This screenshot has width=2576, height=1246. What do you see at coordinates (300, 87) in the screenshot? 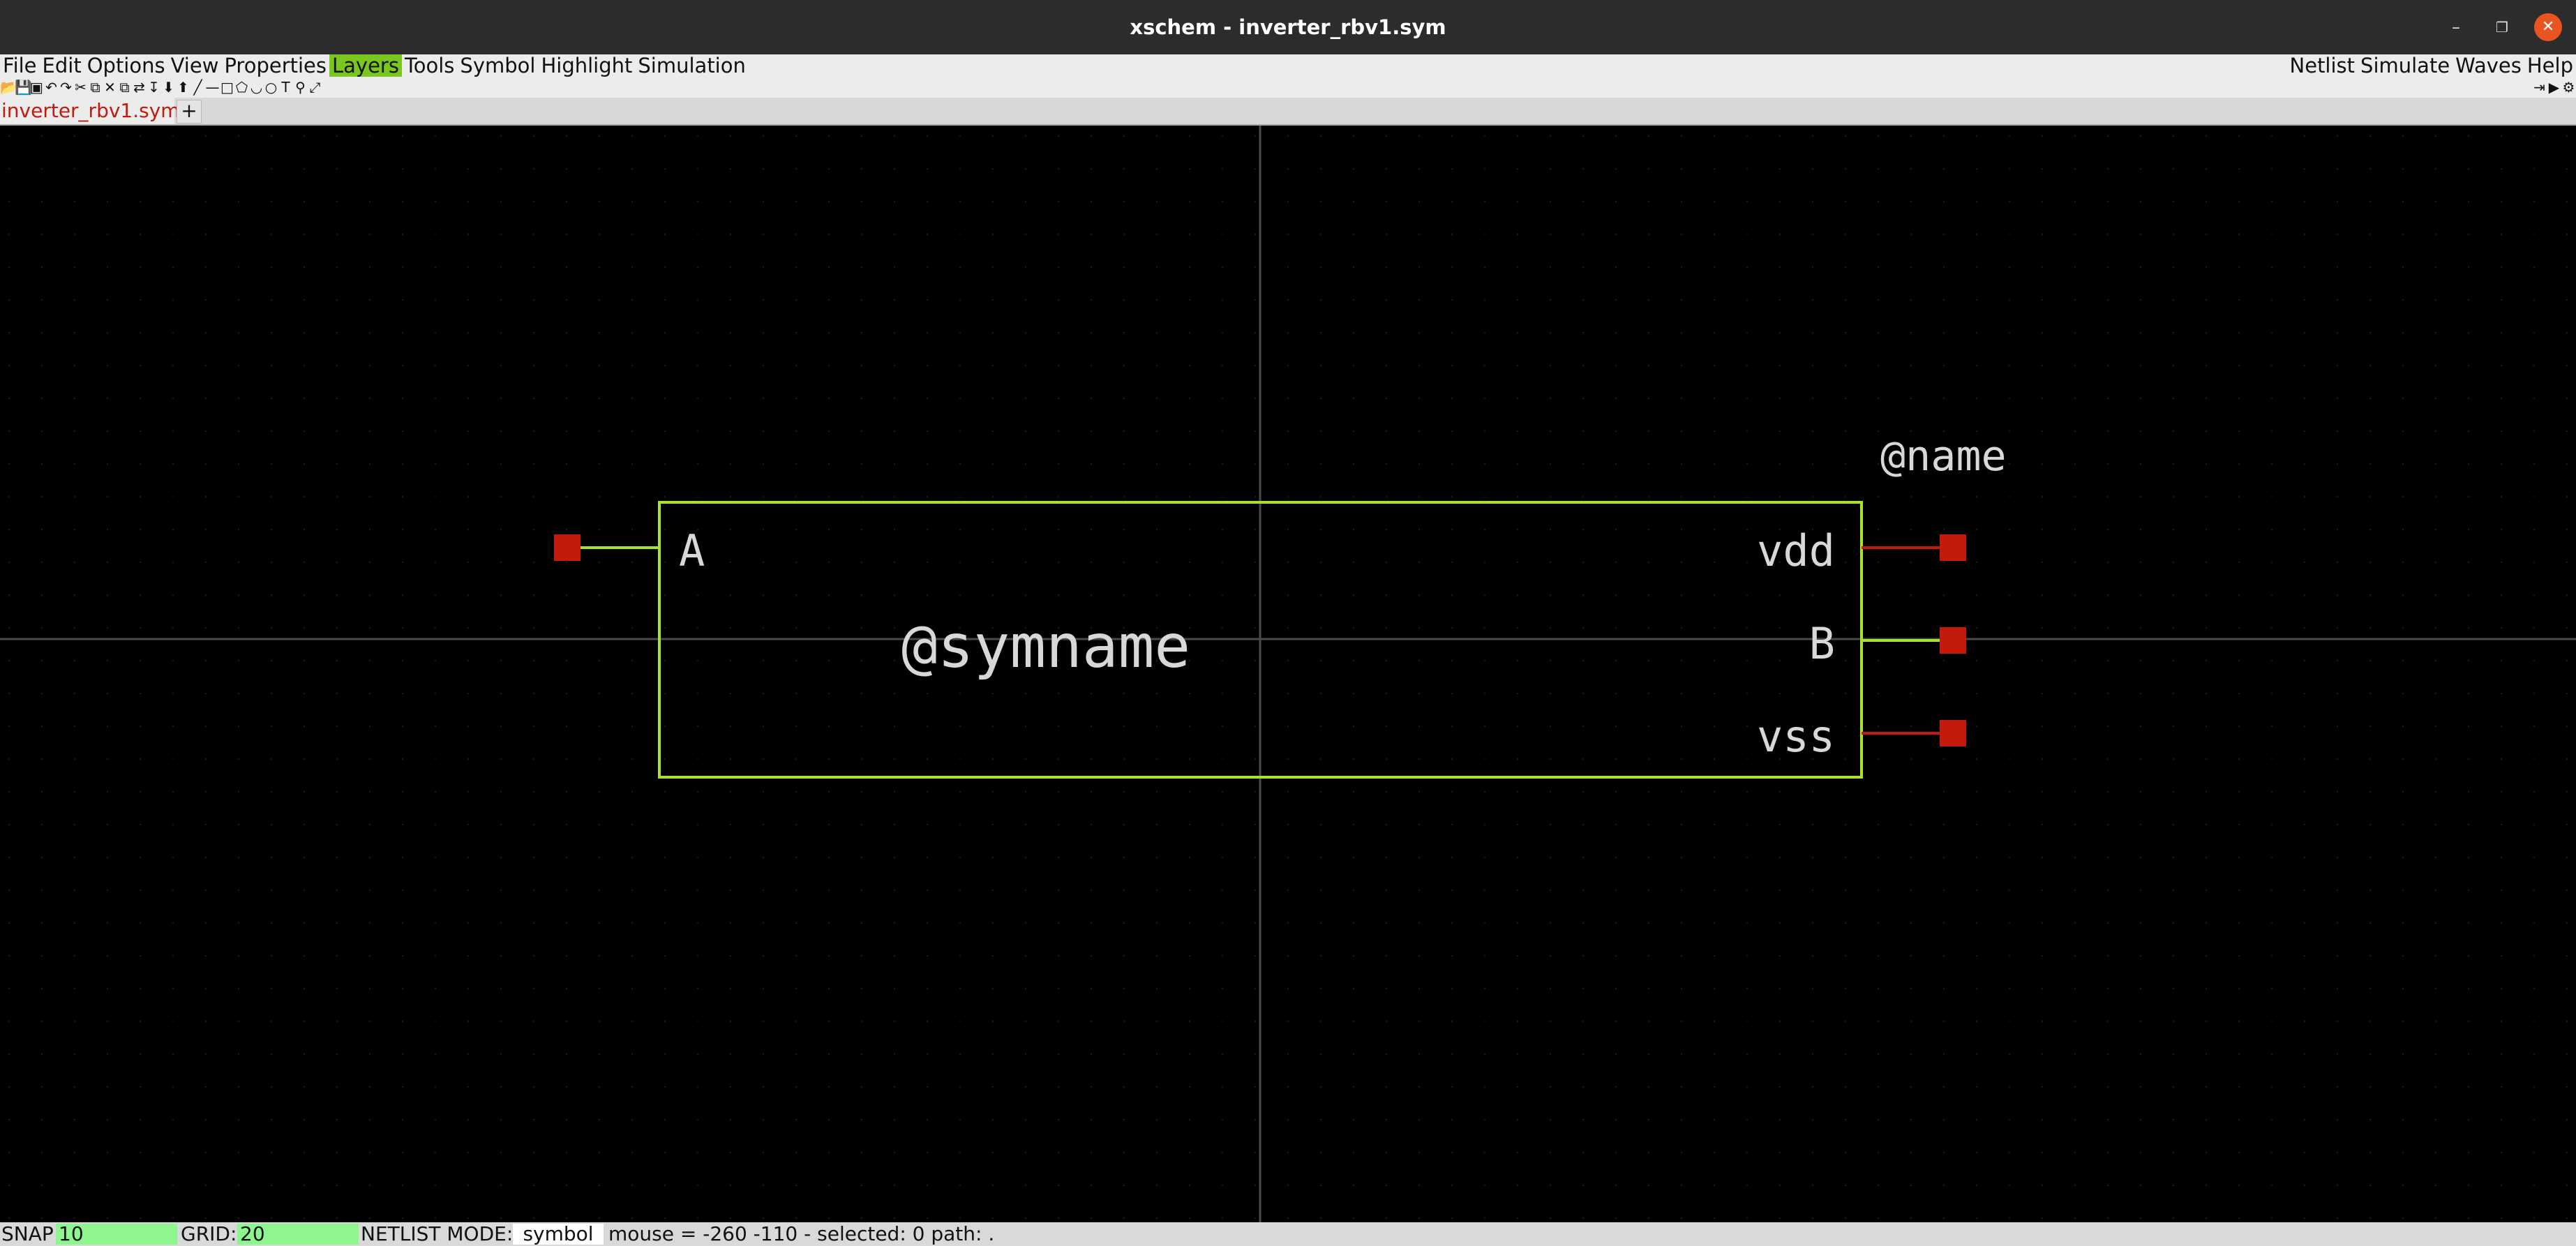
I see `zoom-icon: ⚲` at bounding box center [300, 87].